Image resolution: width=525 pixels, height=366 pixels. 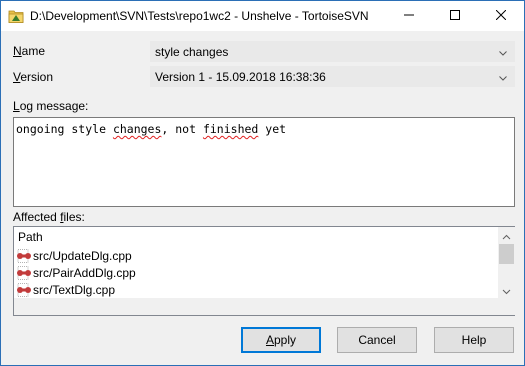 What do you see at coordinates (377, 340) in the screenshot?
I see `cancel-button: Cancel` at bounding box center [377, 340].